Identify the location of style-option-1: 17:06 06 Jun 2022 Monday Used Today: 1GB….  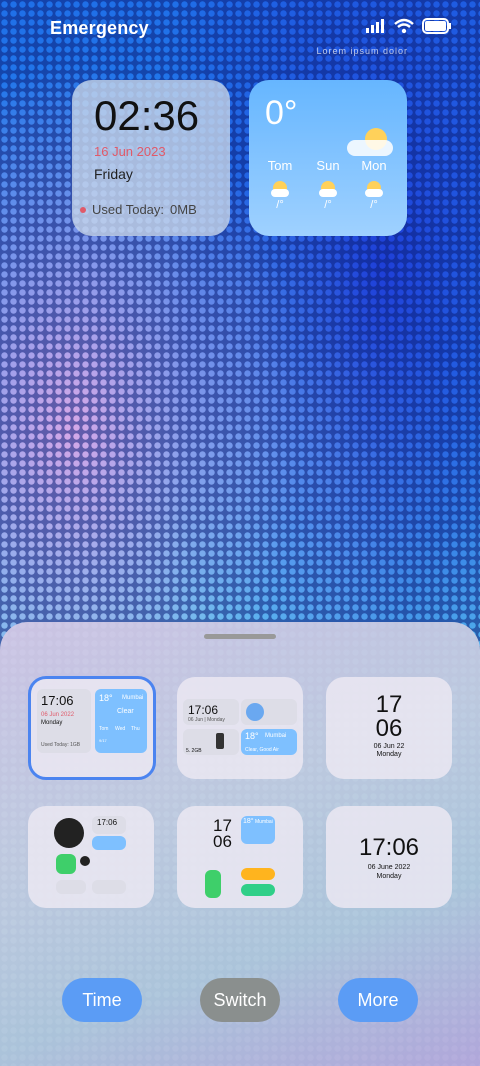
(92, 728).